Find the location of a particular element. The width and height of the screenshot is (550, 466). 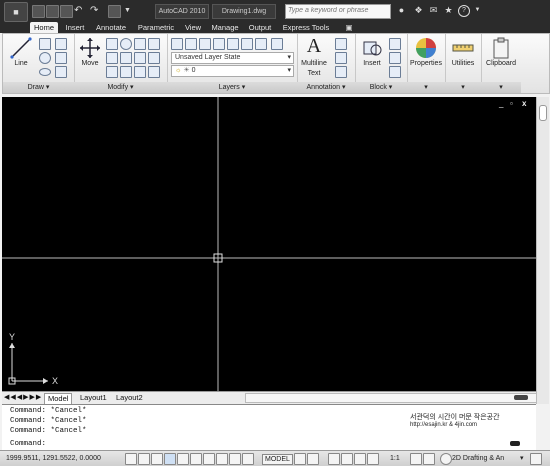

tab-manage: Manage is located at coordinates (225, 27).